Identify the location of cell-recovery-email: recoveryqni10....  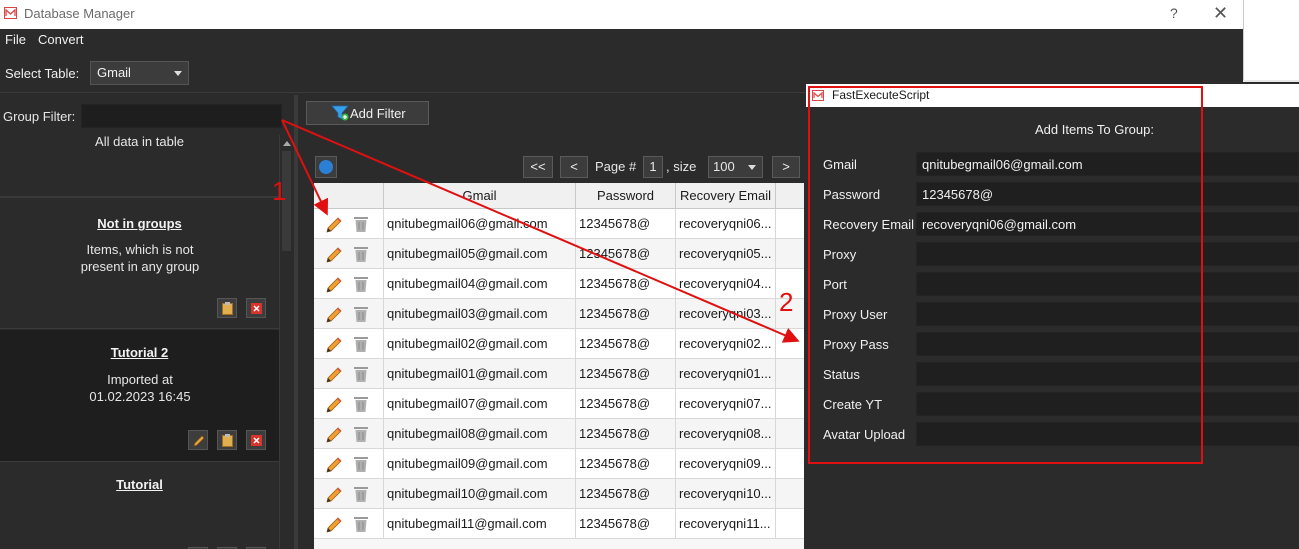
(726, 494).